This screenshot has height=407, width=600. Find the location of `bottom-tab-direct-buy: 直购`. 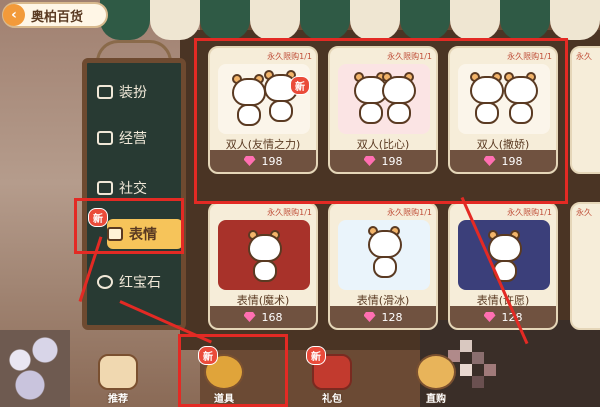

bottom-tab-direct-buy: 直购 is located at coordinates (436, 375).